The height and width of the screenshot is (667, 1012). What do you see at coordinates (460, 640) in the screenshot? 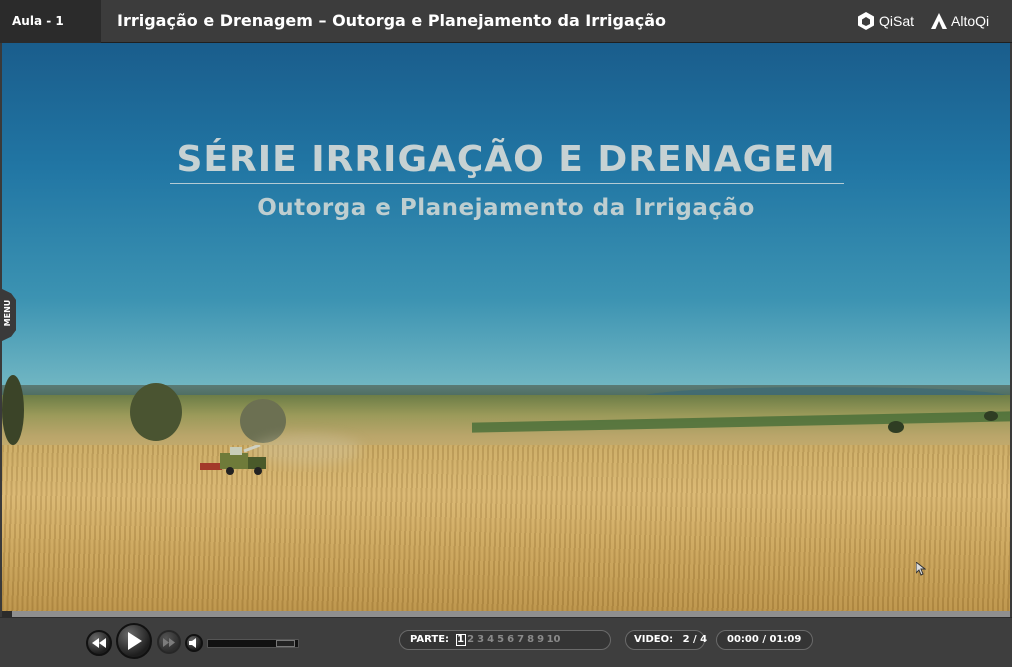
I see `part-1-button: 1` at bounding box center [460, 640].